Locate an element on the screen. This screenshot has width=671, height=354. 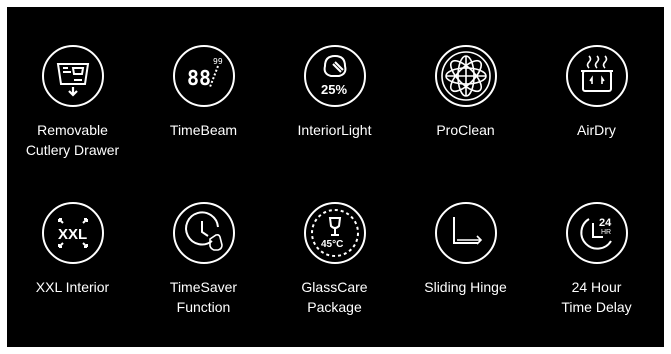
feature-timesaver-function: TimeSaver Function is located at coordinates (203, 259).